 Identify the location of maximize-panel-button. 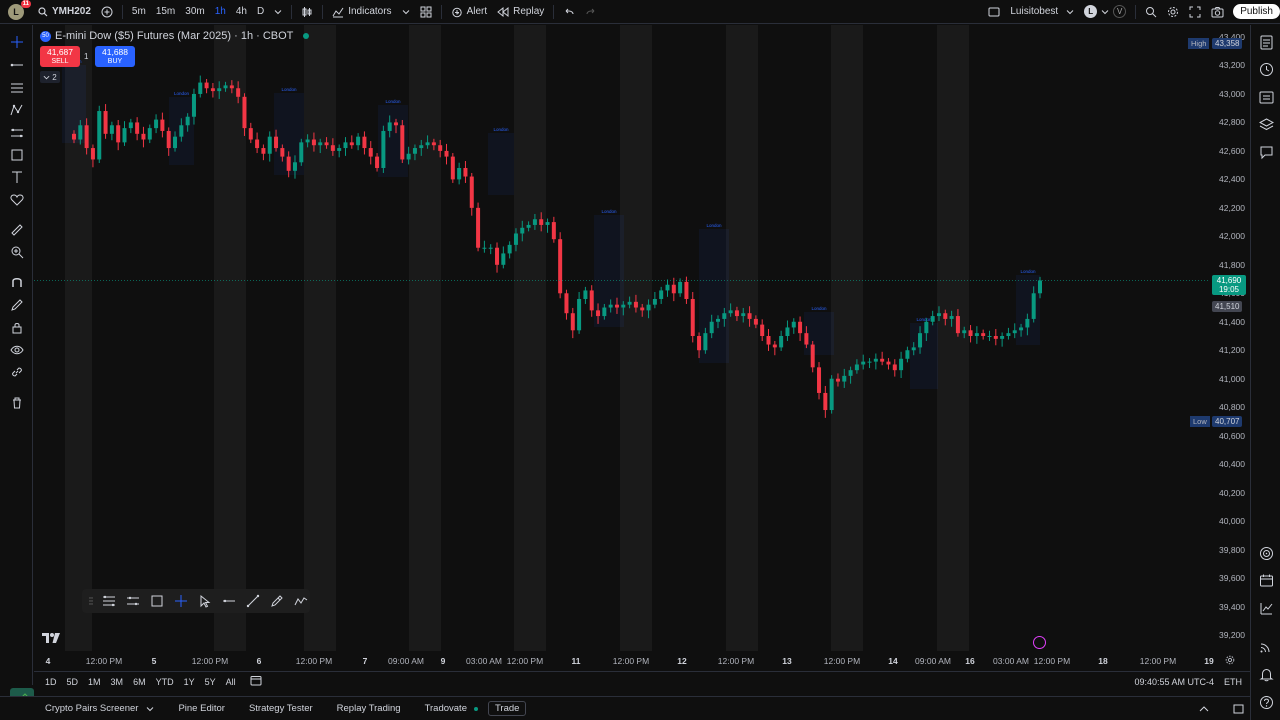
(1235, 709).